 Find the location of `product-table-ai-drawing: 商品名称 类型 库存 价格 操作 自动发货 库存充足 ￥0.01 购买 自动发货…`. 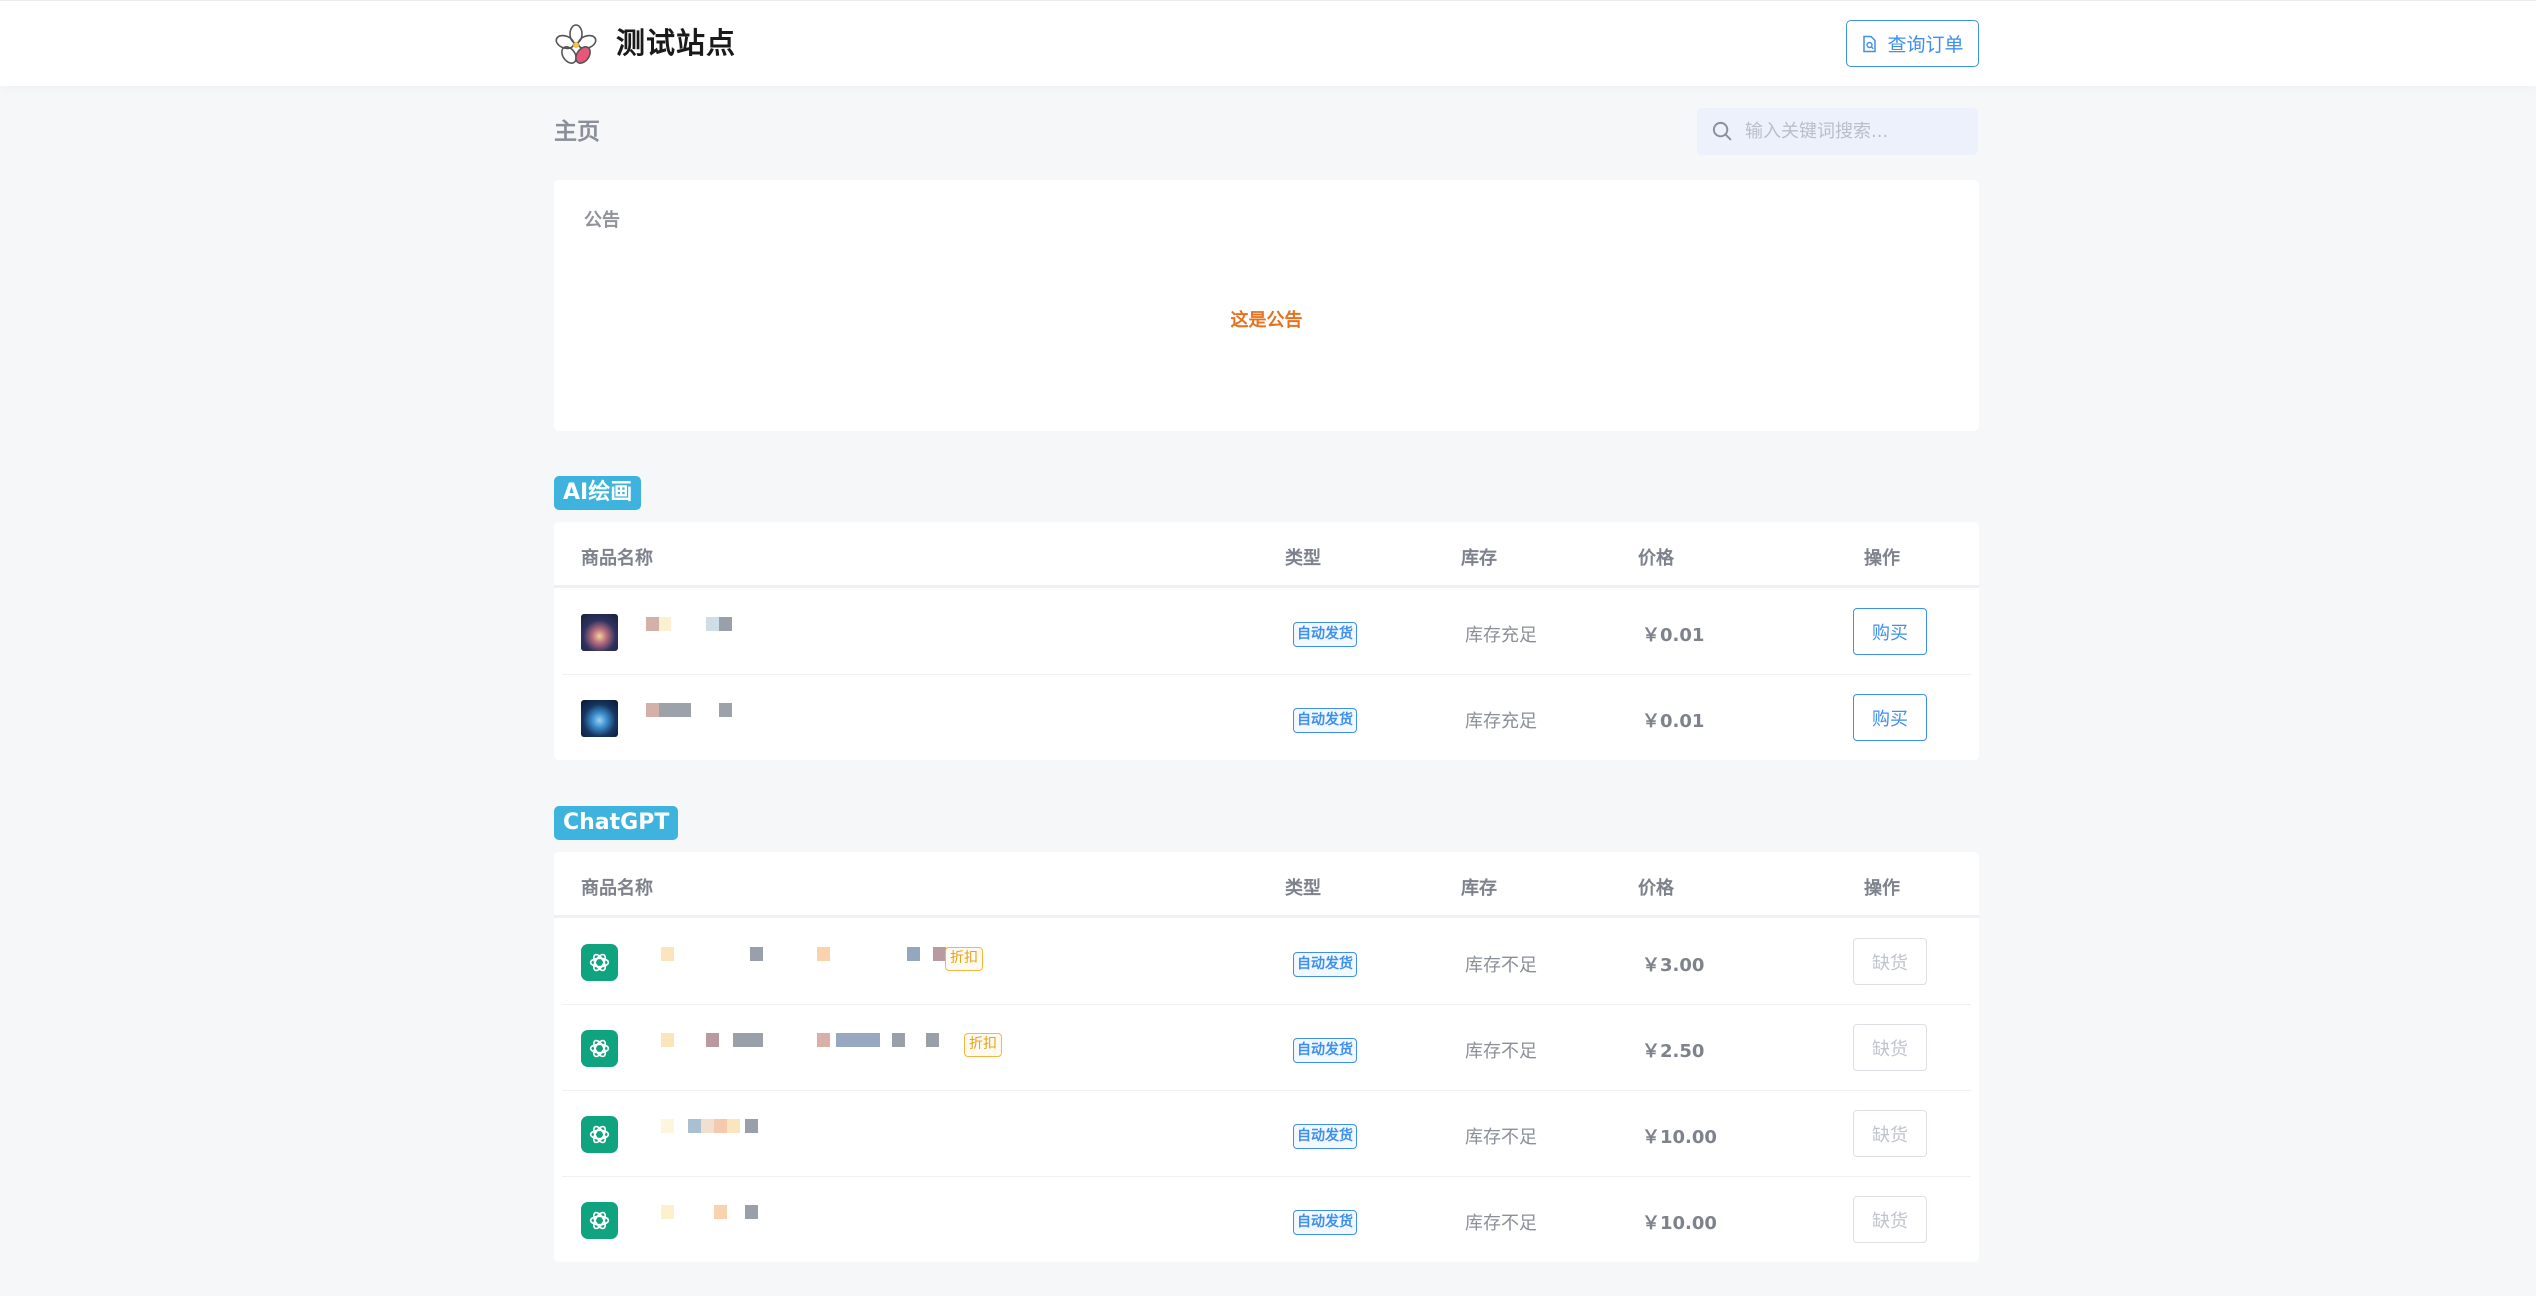

product-table-ai-drawing: 商品名称 类型 库存 价格 操作 自动发货 库存充足 ￥0.01 购买 自动发货… is located at coordinates (1266, 641).